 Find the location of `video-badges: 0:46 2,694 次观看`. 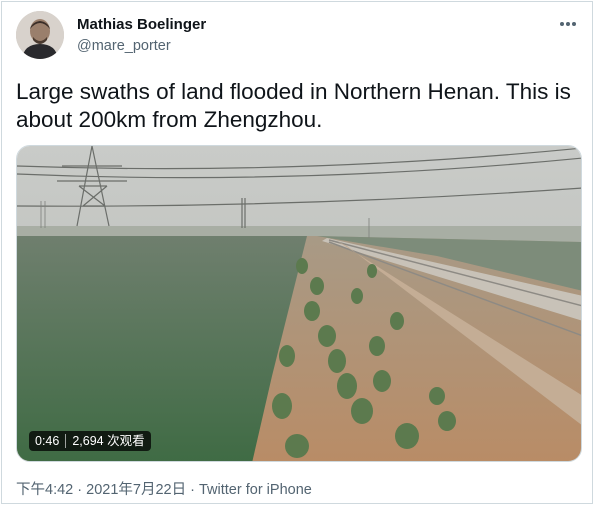

video-badges: 0:46 2,694 次观看 is located at coordinates (90, 441).